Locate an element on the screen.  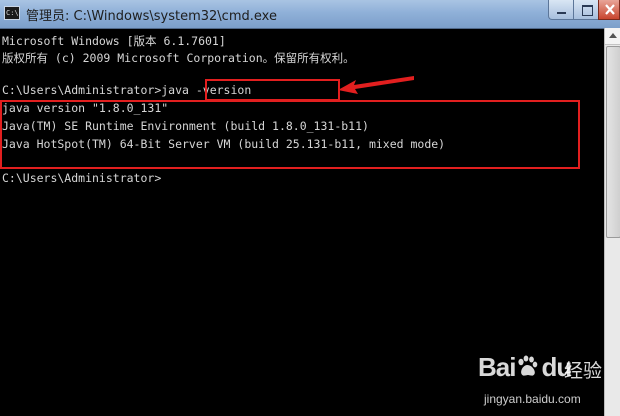
window-title: 管理员: C:\Windows\system32\cmd.exe is located at coordinates (151, 16).